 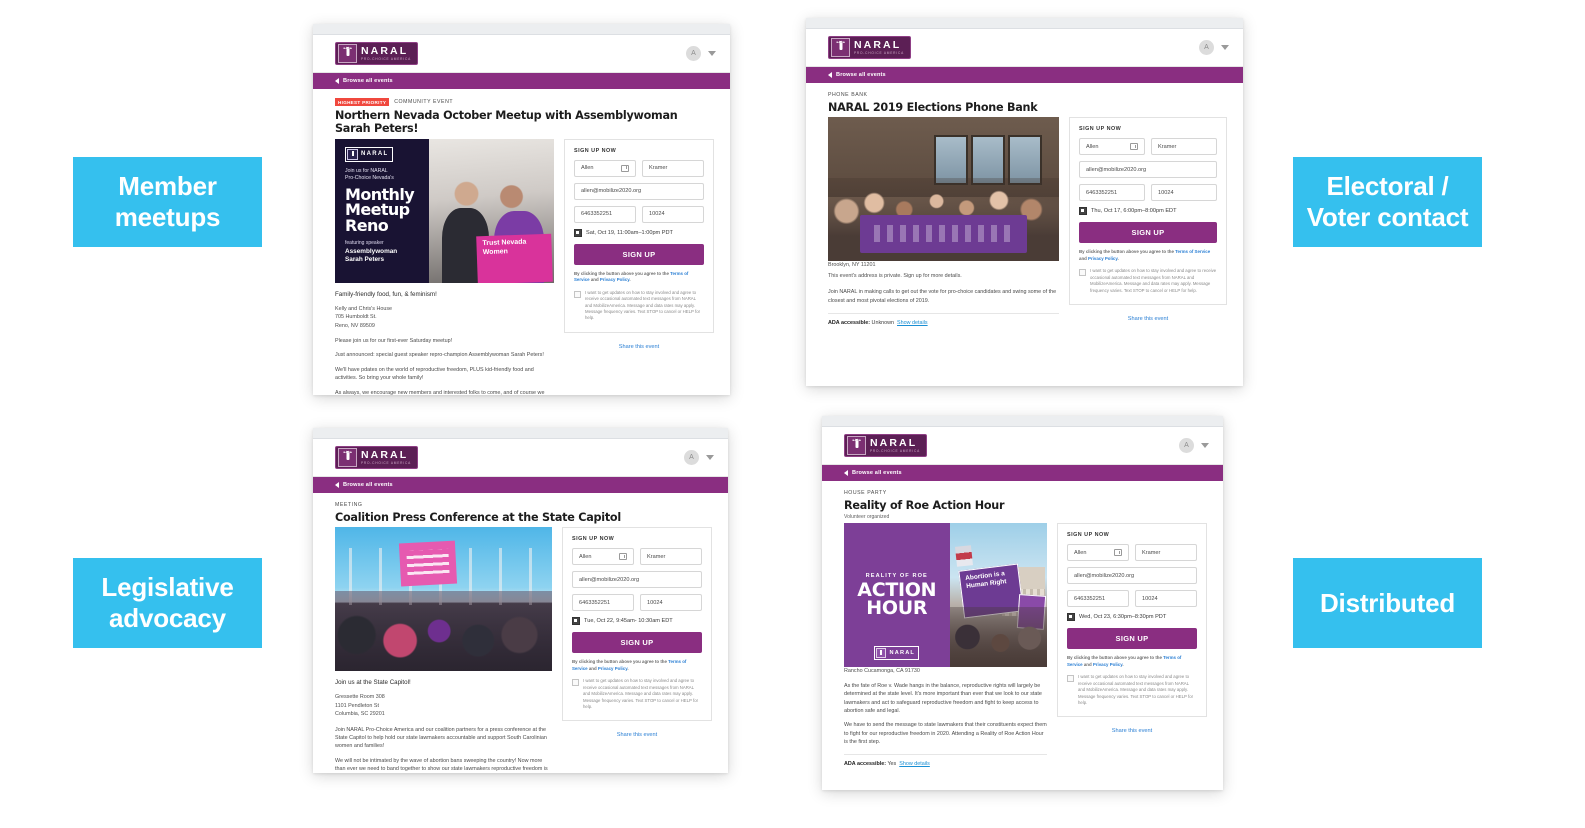 I want to click on event-time-checkbox-row: Wed, Oct 23, 6:30pm–8:30pm PDT, so click(x=1132, y=617).